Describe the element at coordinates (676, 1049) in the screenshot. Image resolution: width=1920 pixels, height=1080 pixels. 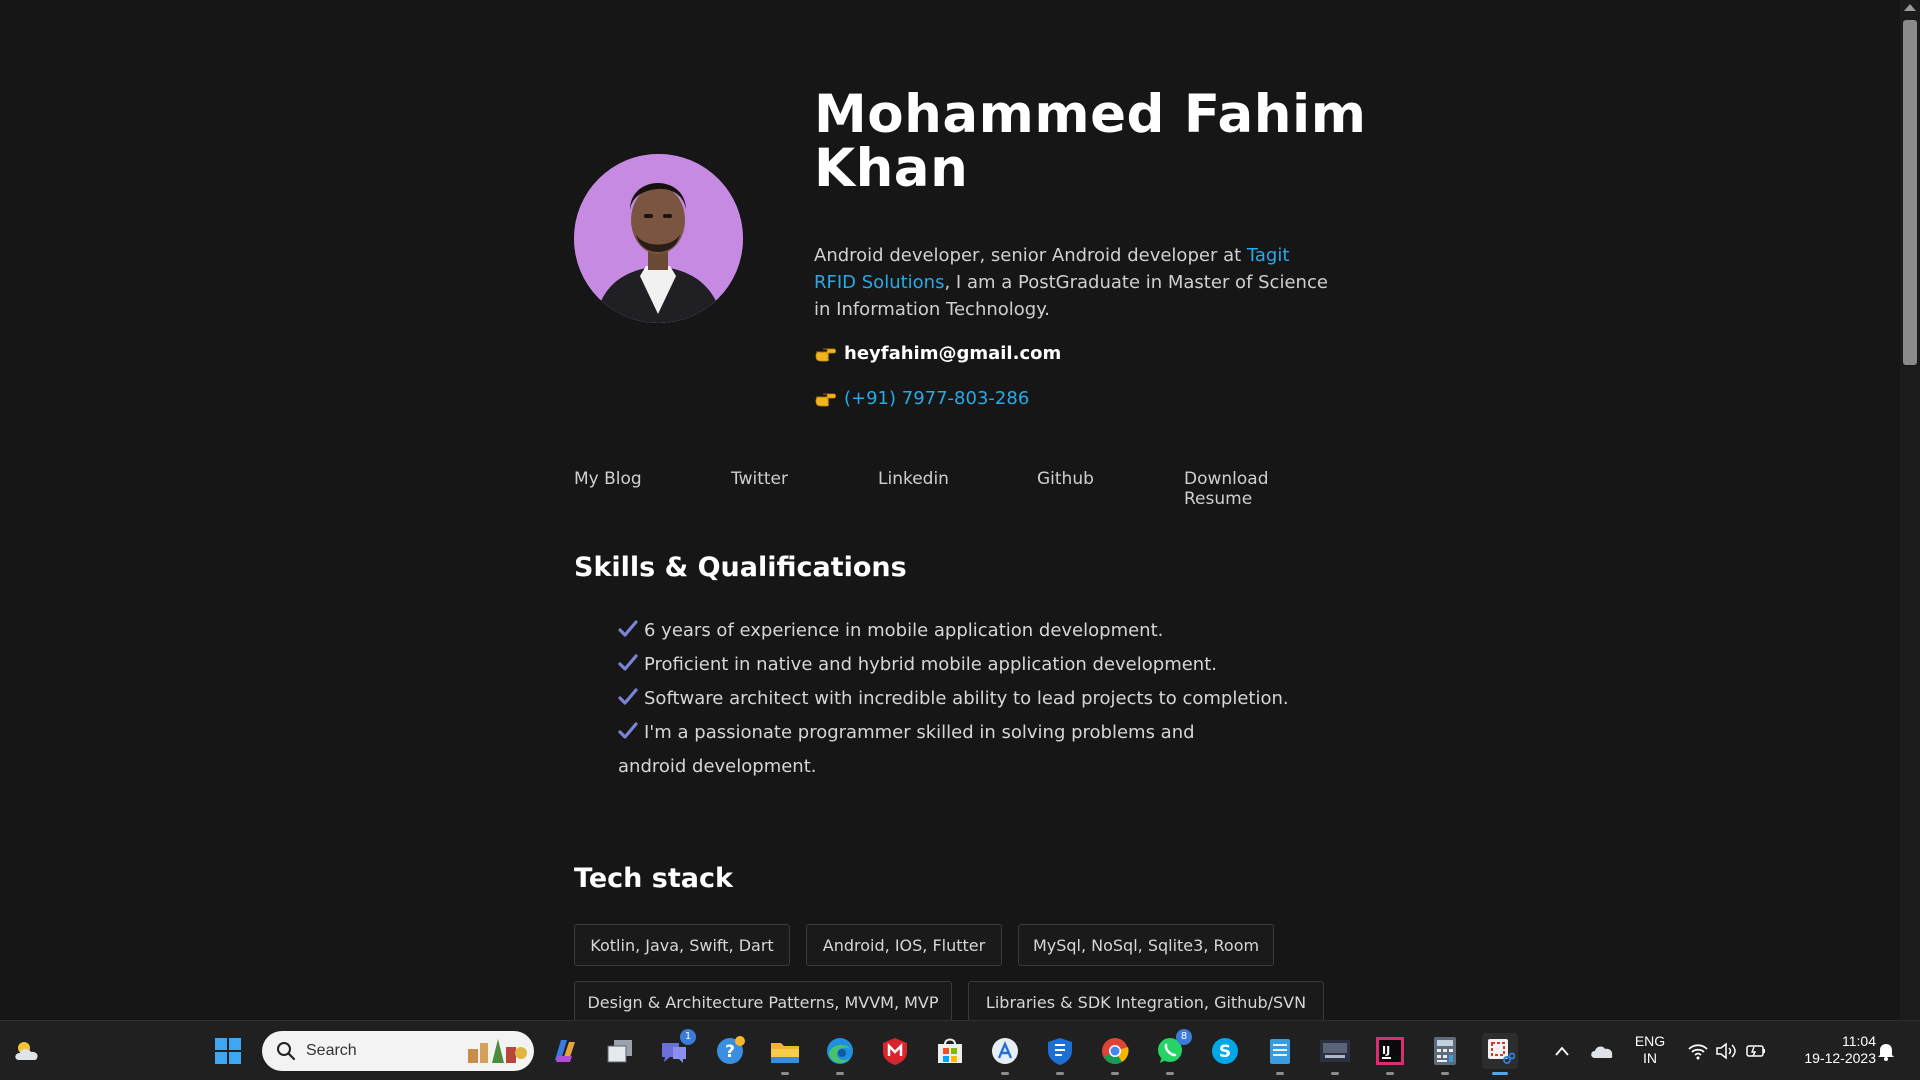
I see `teams-button: 1` at that location.